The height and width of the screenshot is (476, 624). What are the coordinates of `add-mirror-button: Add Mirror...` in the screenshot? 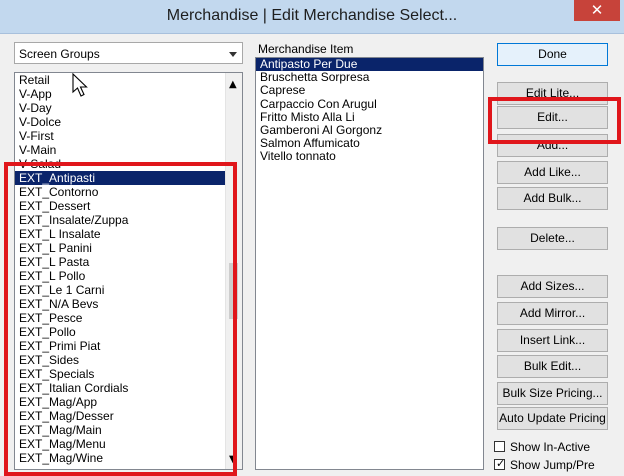 It's located at (552, 313).